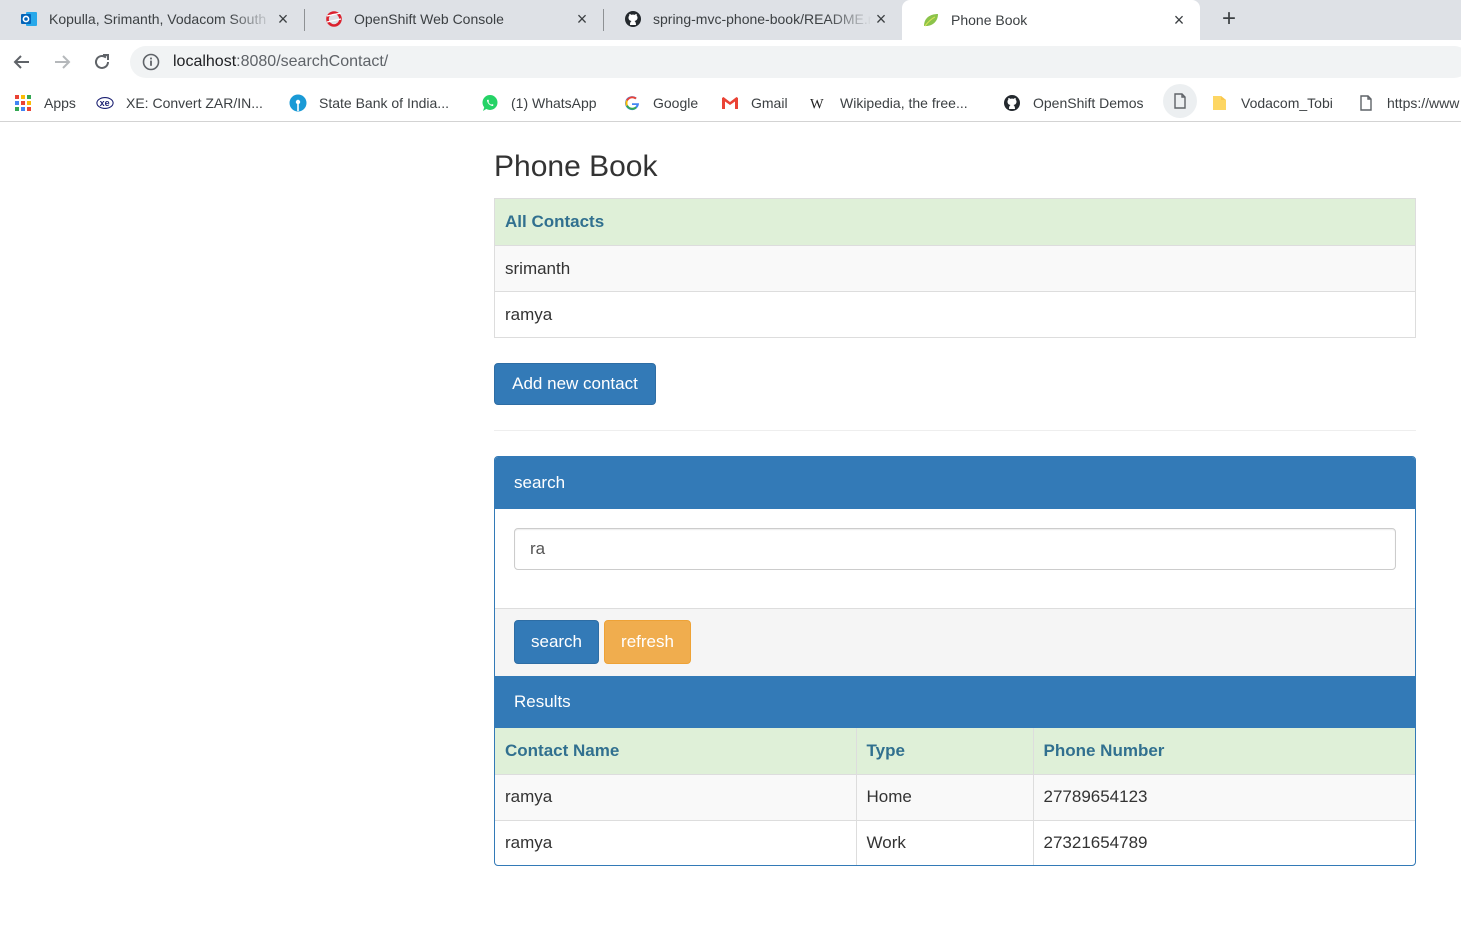 This screenshot has width=1461, height=943. What do you see at coordinates (647, 642) in the screenshot?
I see `refresh-button: refresh` at bounding box center [647, 642].